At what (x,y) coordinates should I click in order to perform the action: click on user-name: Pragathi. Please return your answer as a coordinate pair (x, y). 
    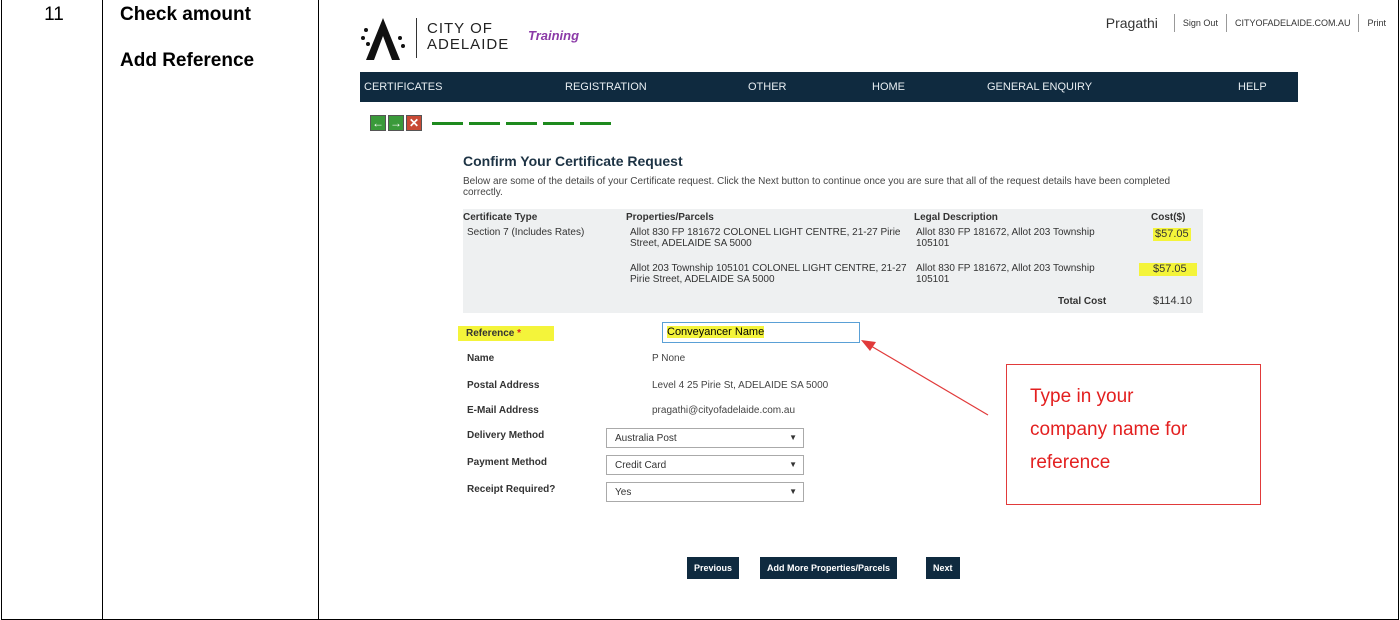
    Looking at the image, I should click on (1131, 23).